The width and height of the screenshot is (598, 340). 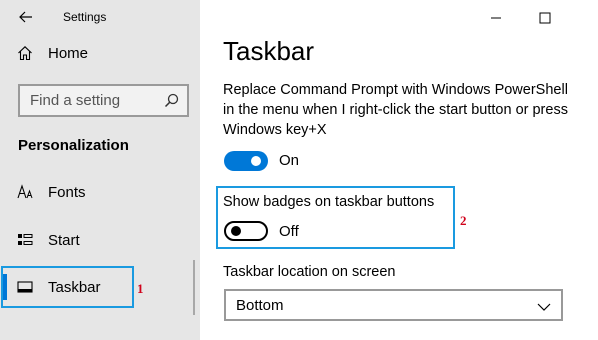 I want to click on sidebar-item-label: Fonts, so click(x=67, y=192).